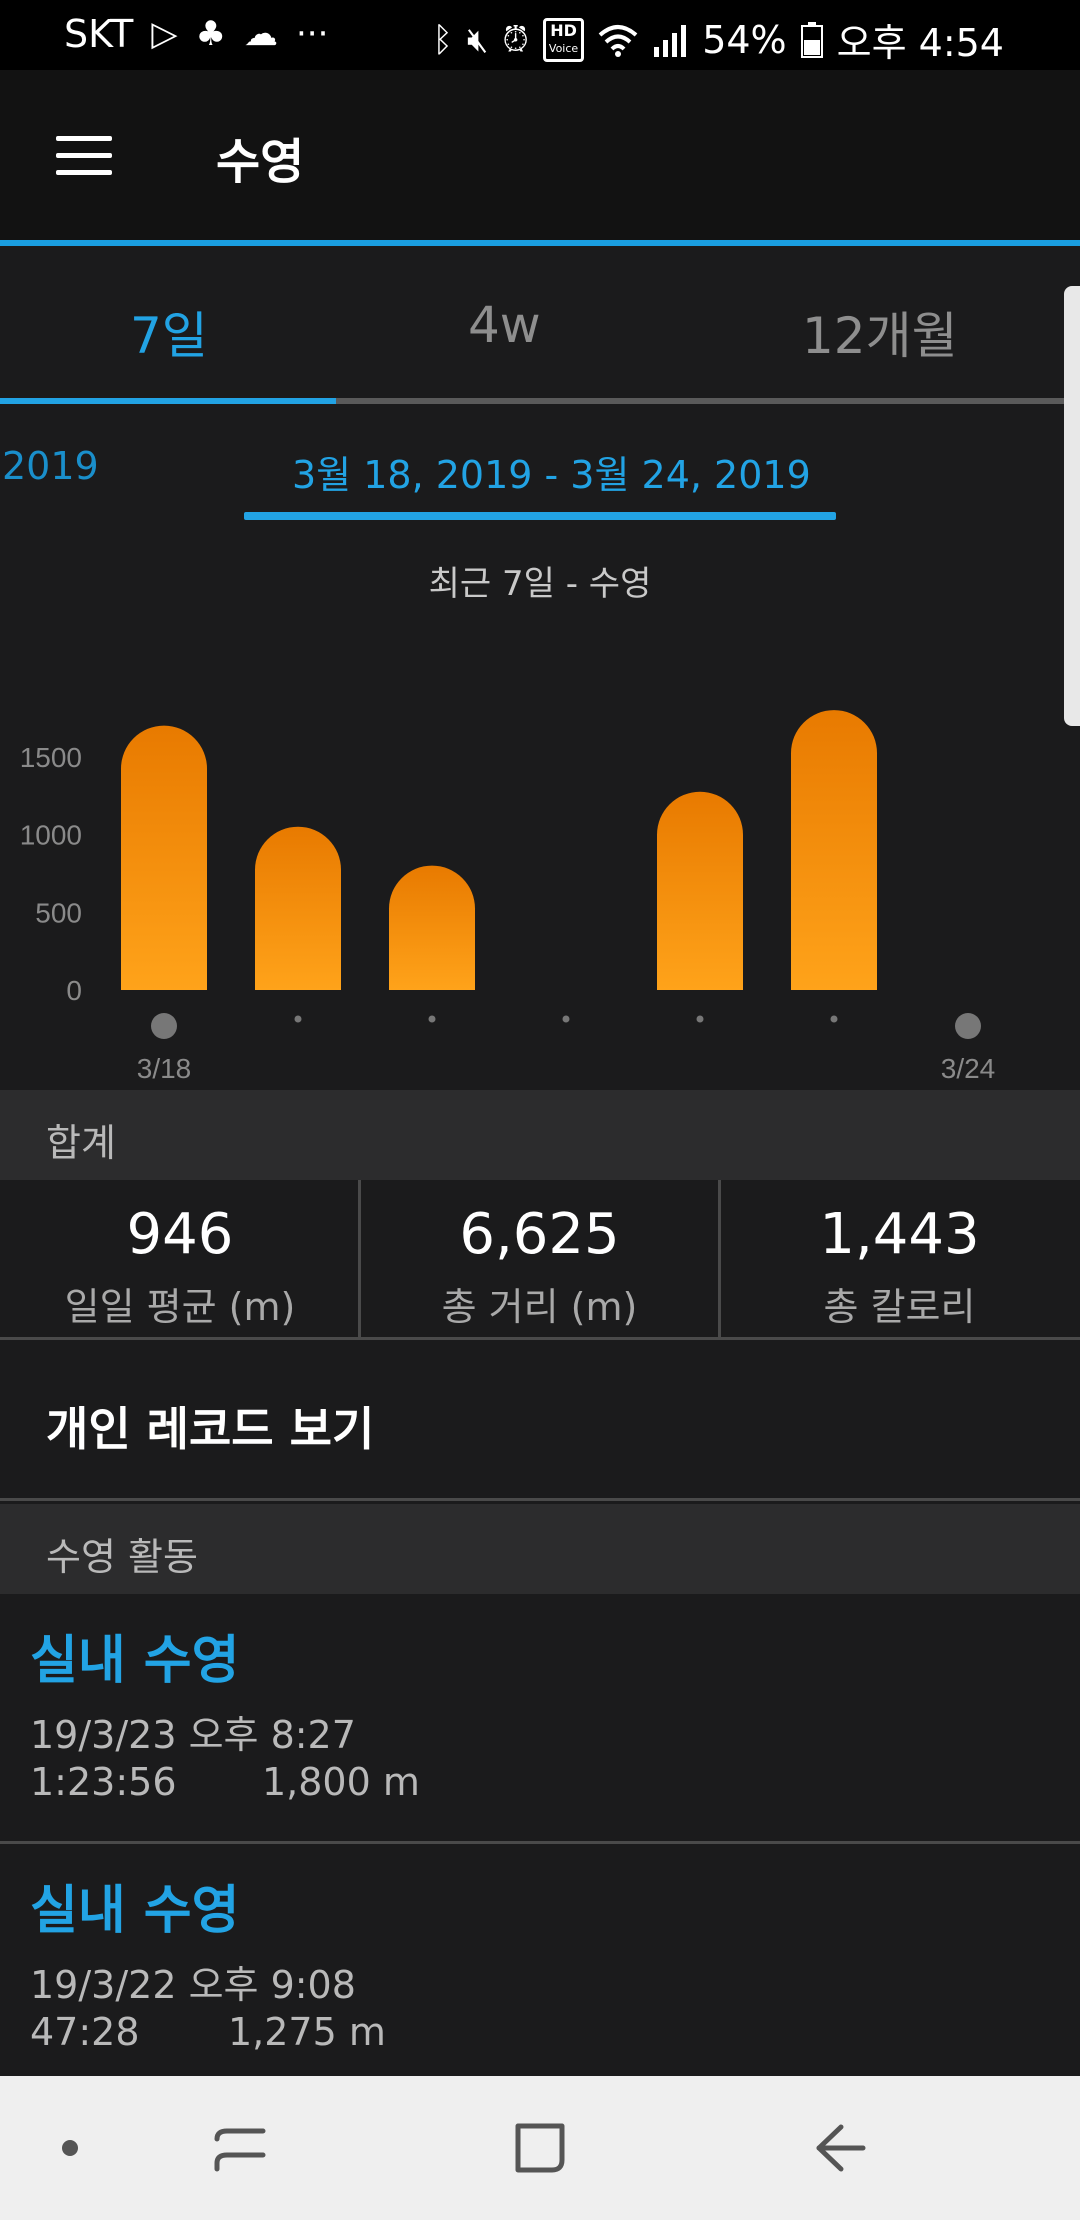  I want to click on app-bar: 수영, so click(540, 155).